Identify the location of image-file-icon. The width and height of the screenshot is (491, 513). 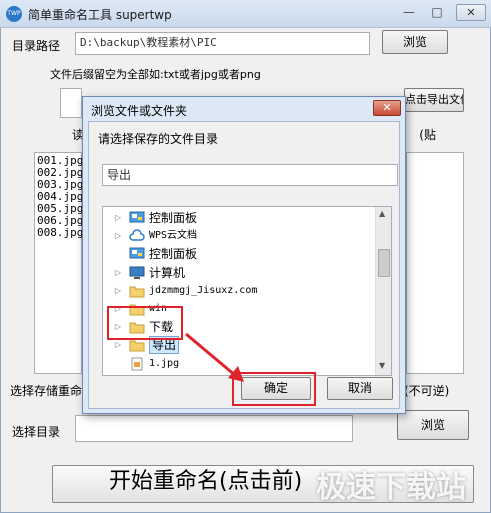
(137, 364).